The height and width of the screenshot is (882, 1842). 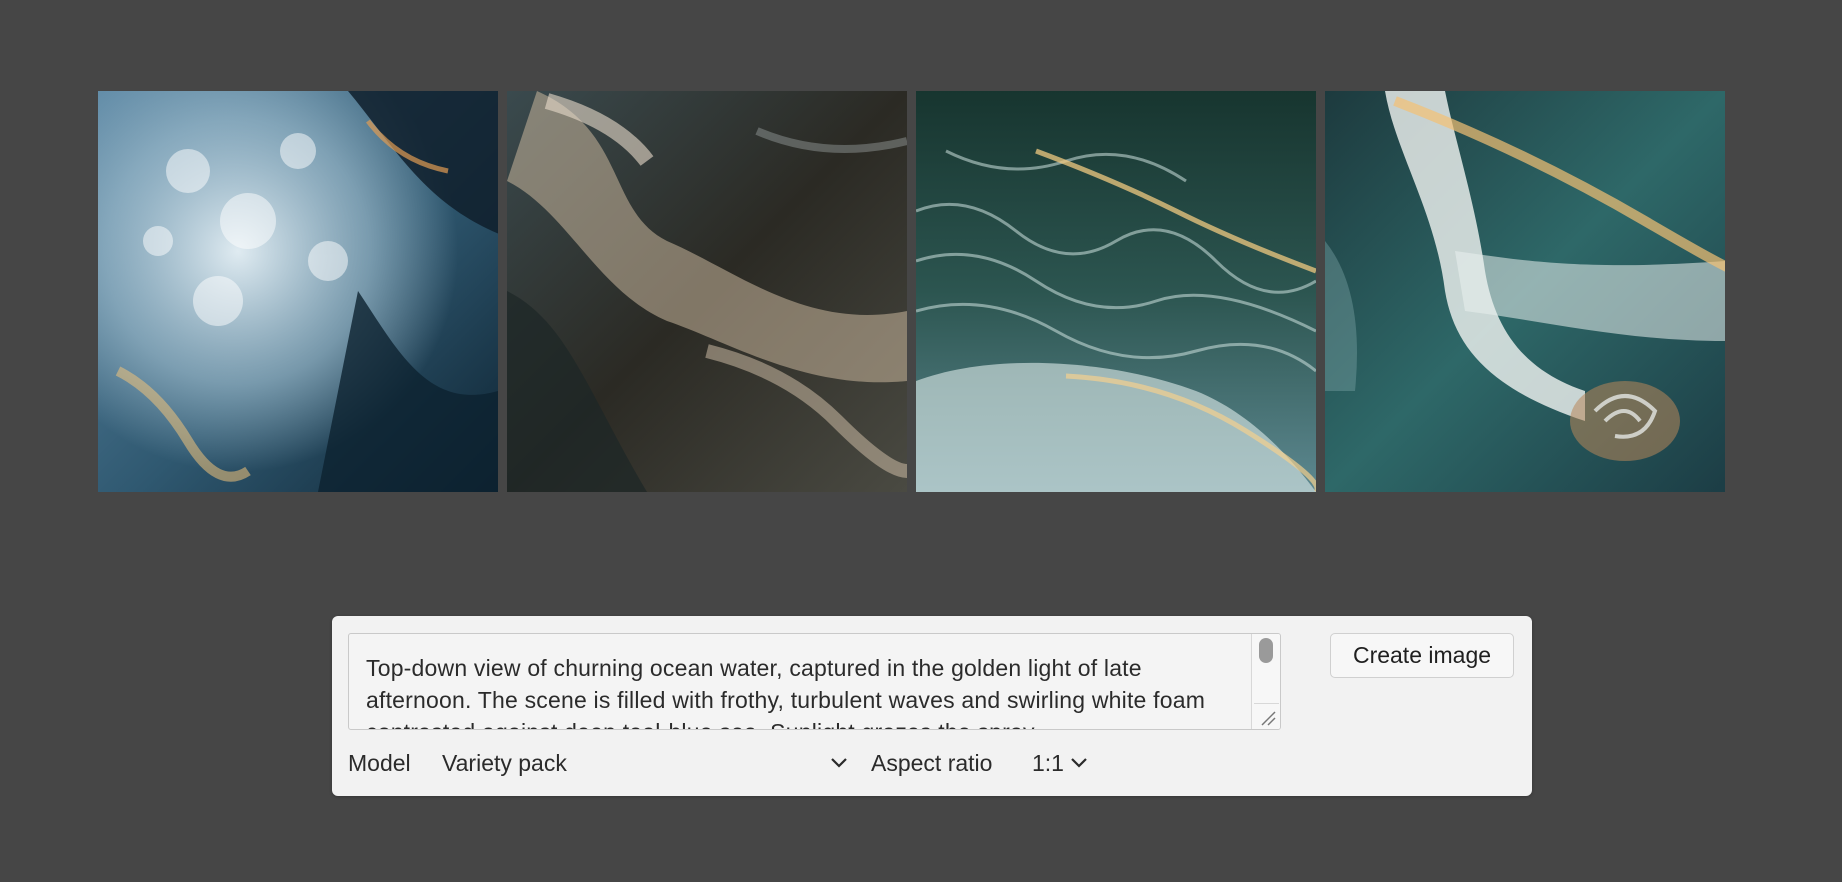 I want to click on model-label: Model, so click(x=379, y=763).